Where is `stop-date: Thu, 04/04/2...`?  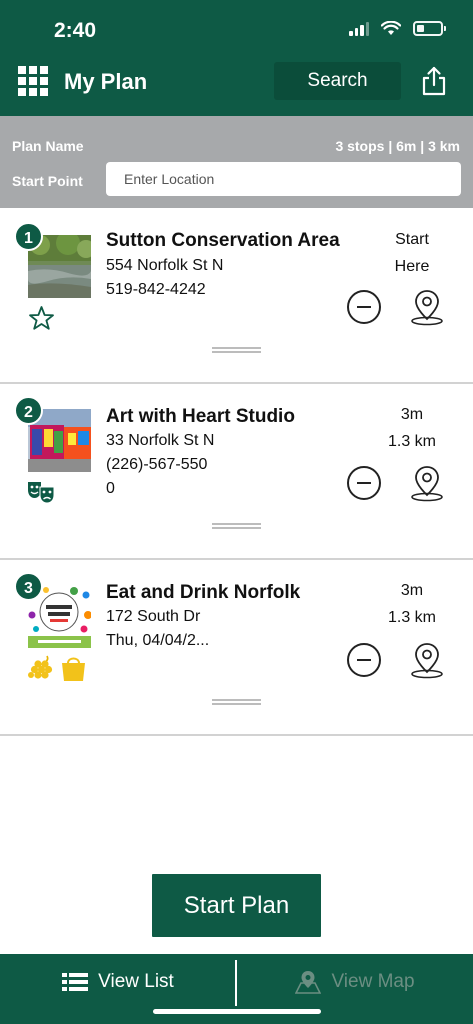
stop-date: Thu, 04/04/2... is located at coordinates (158, 640).